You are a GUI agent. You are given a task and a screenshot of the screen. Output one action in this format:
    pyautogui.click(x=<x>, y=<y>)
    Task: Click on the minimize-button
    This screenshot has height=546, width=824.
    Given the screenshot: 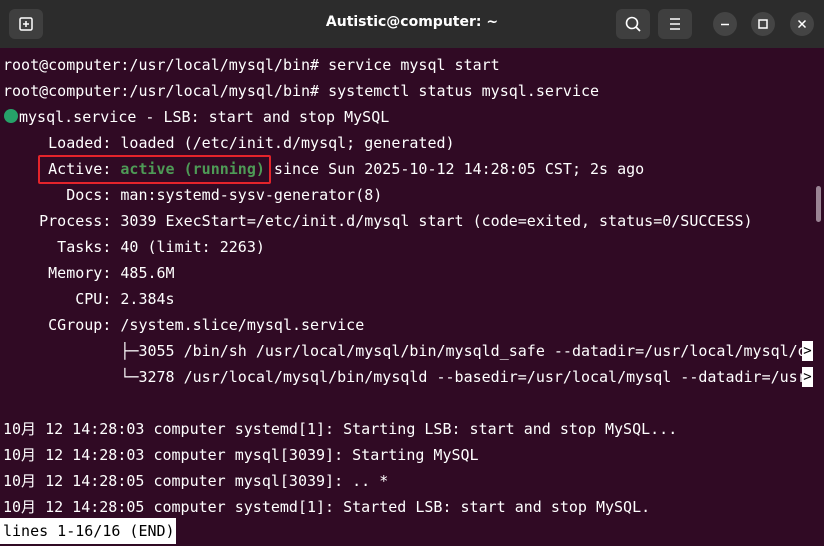 What is the action you would take?
    pyautogui.click(x=725, y=24)
    